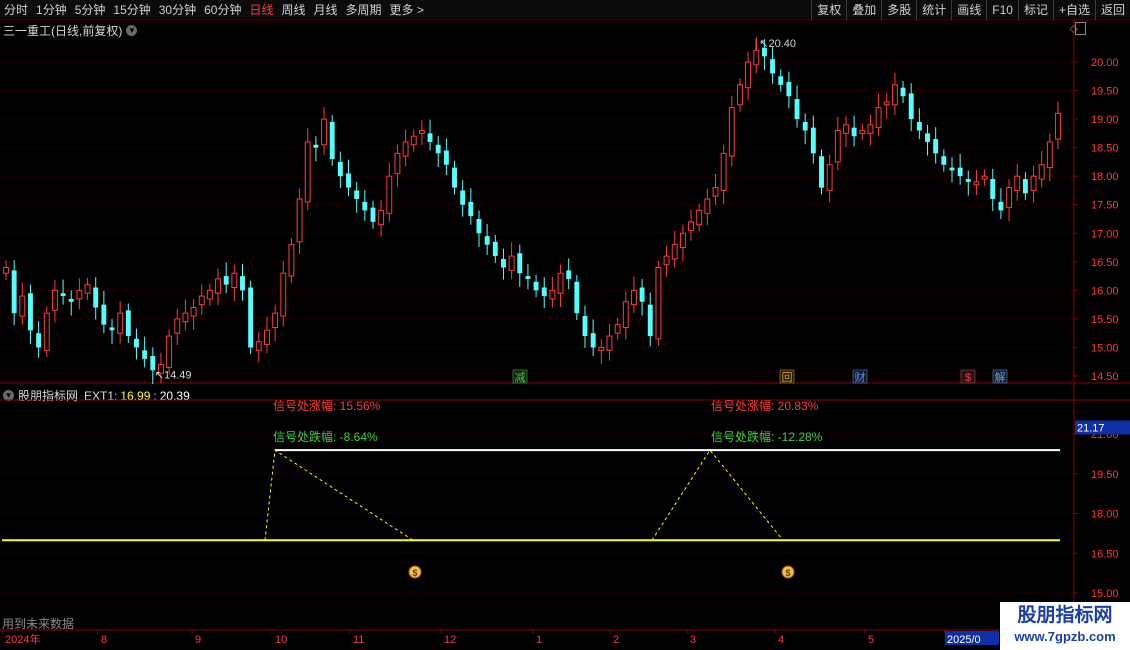 The width and height of the screenshot is (1130, 650). Describe the element at coordinates (1105, 515) in the screenshot. I see `sub-tick-label: 18.00` at that location.